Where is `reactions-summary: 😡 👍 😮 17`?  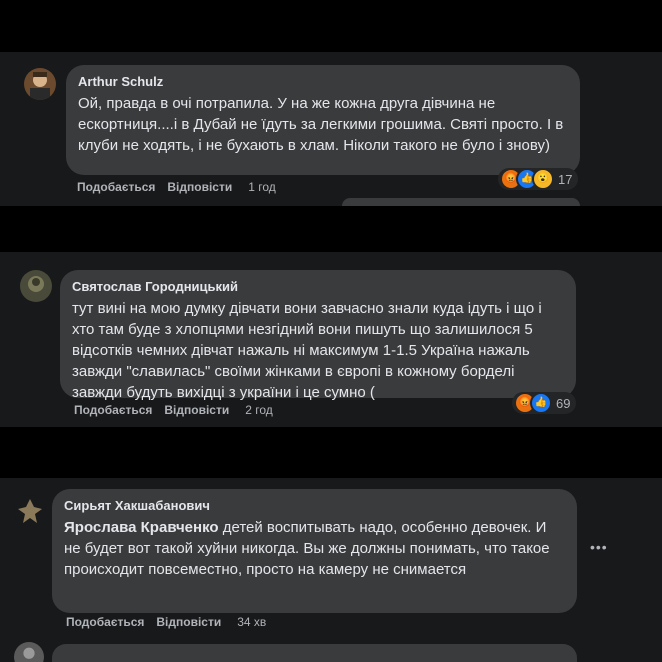
reactions-summary: 😡 👍 😮 17 is located at coordinates (538, 179).